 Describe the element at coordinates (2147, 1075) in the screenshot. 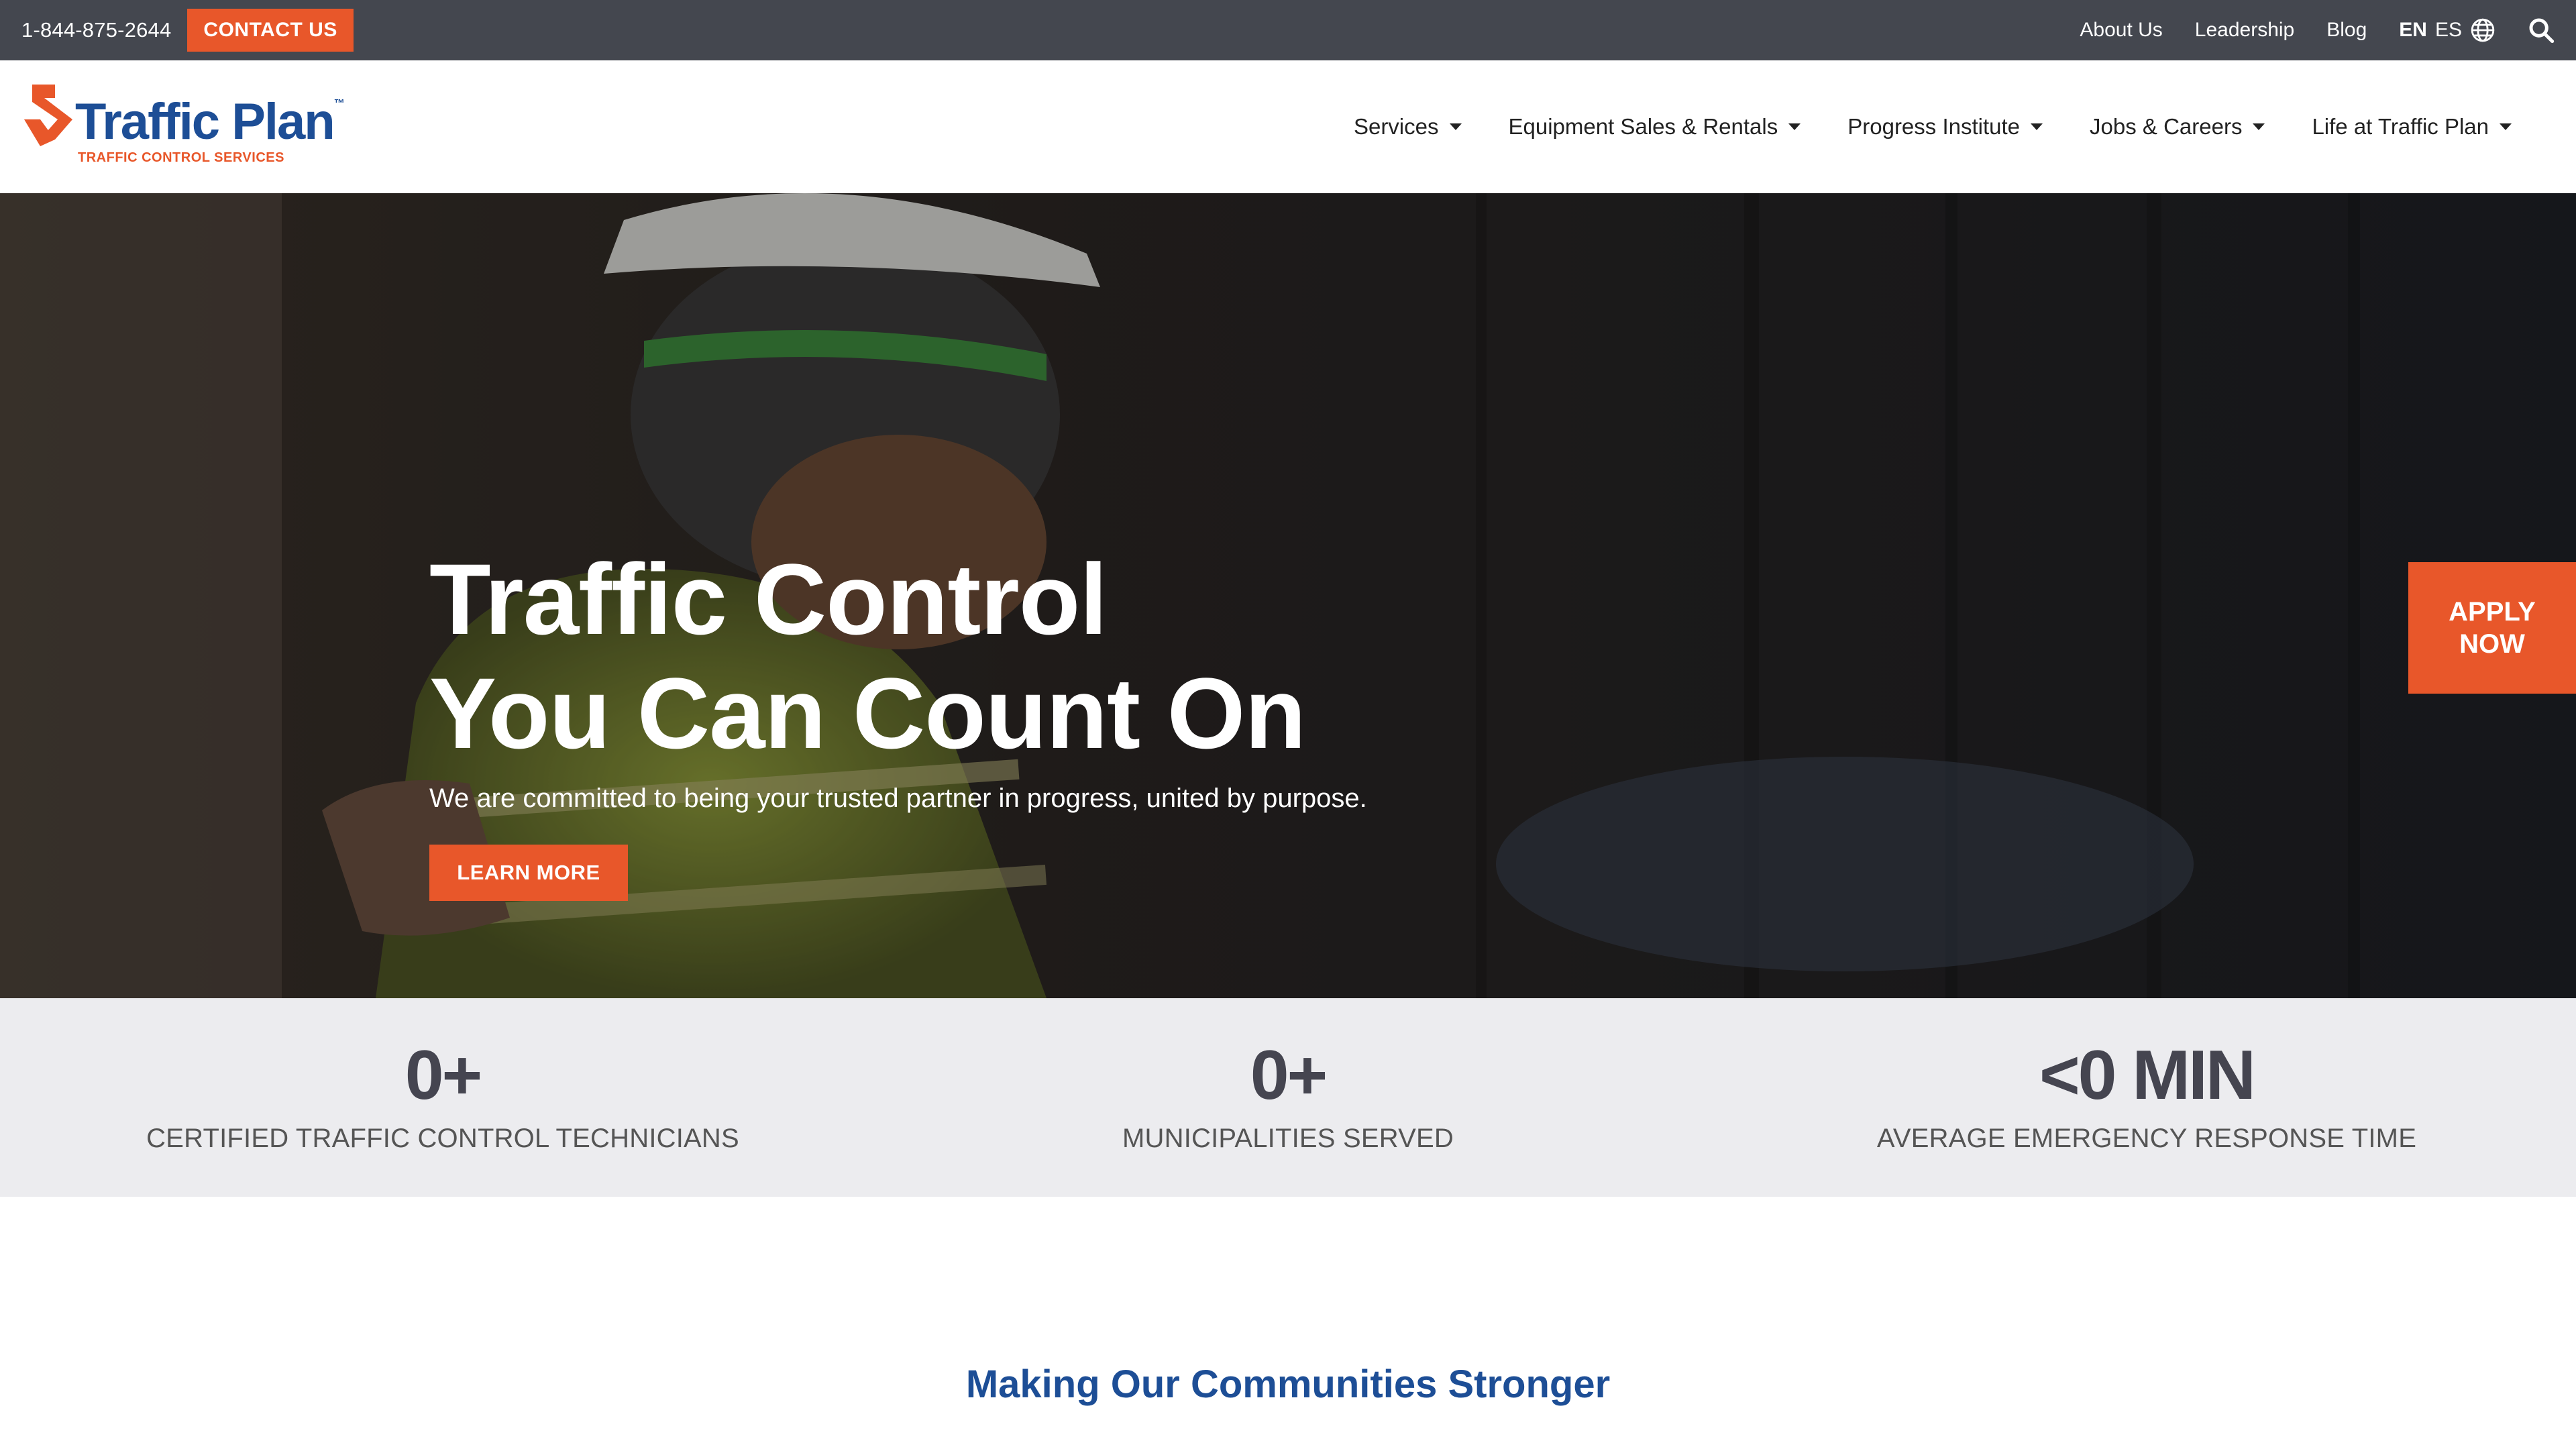

I see `stat-value: <0 MIN` at that location.